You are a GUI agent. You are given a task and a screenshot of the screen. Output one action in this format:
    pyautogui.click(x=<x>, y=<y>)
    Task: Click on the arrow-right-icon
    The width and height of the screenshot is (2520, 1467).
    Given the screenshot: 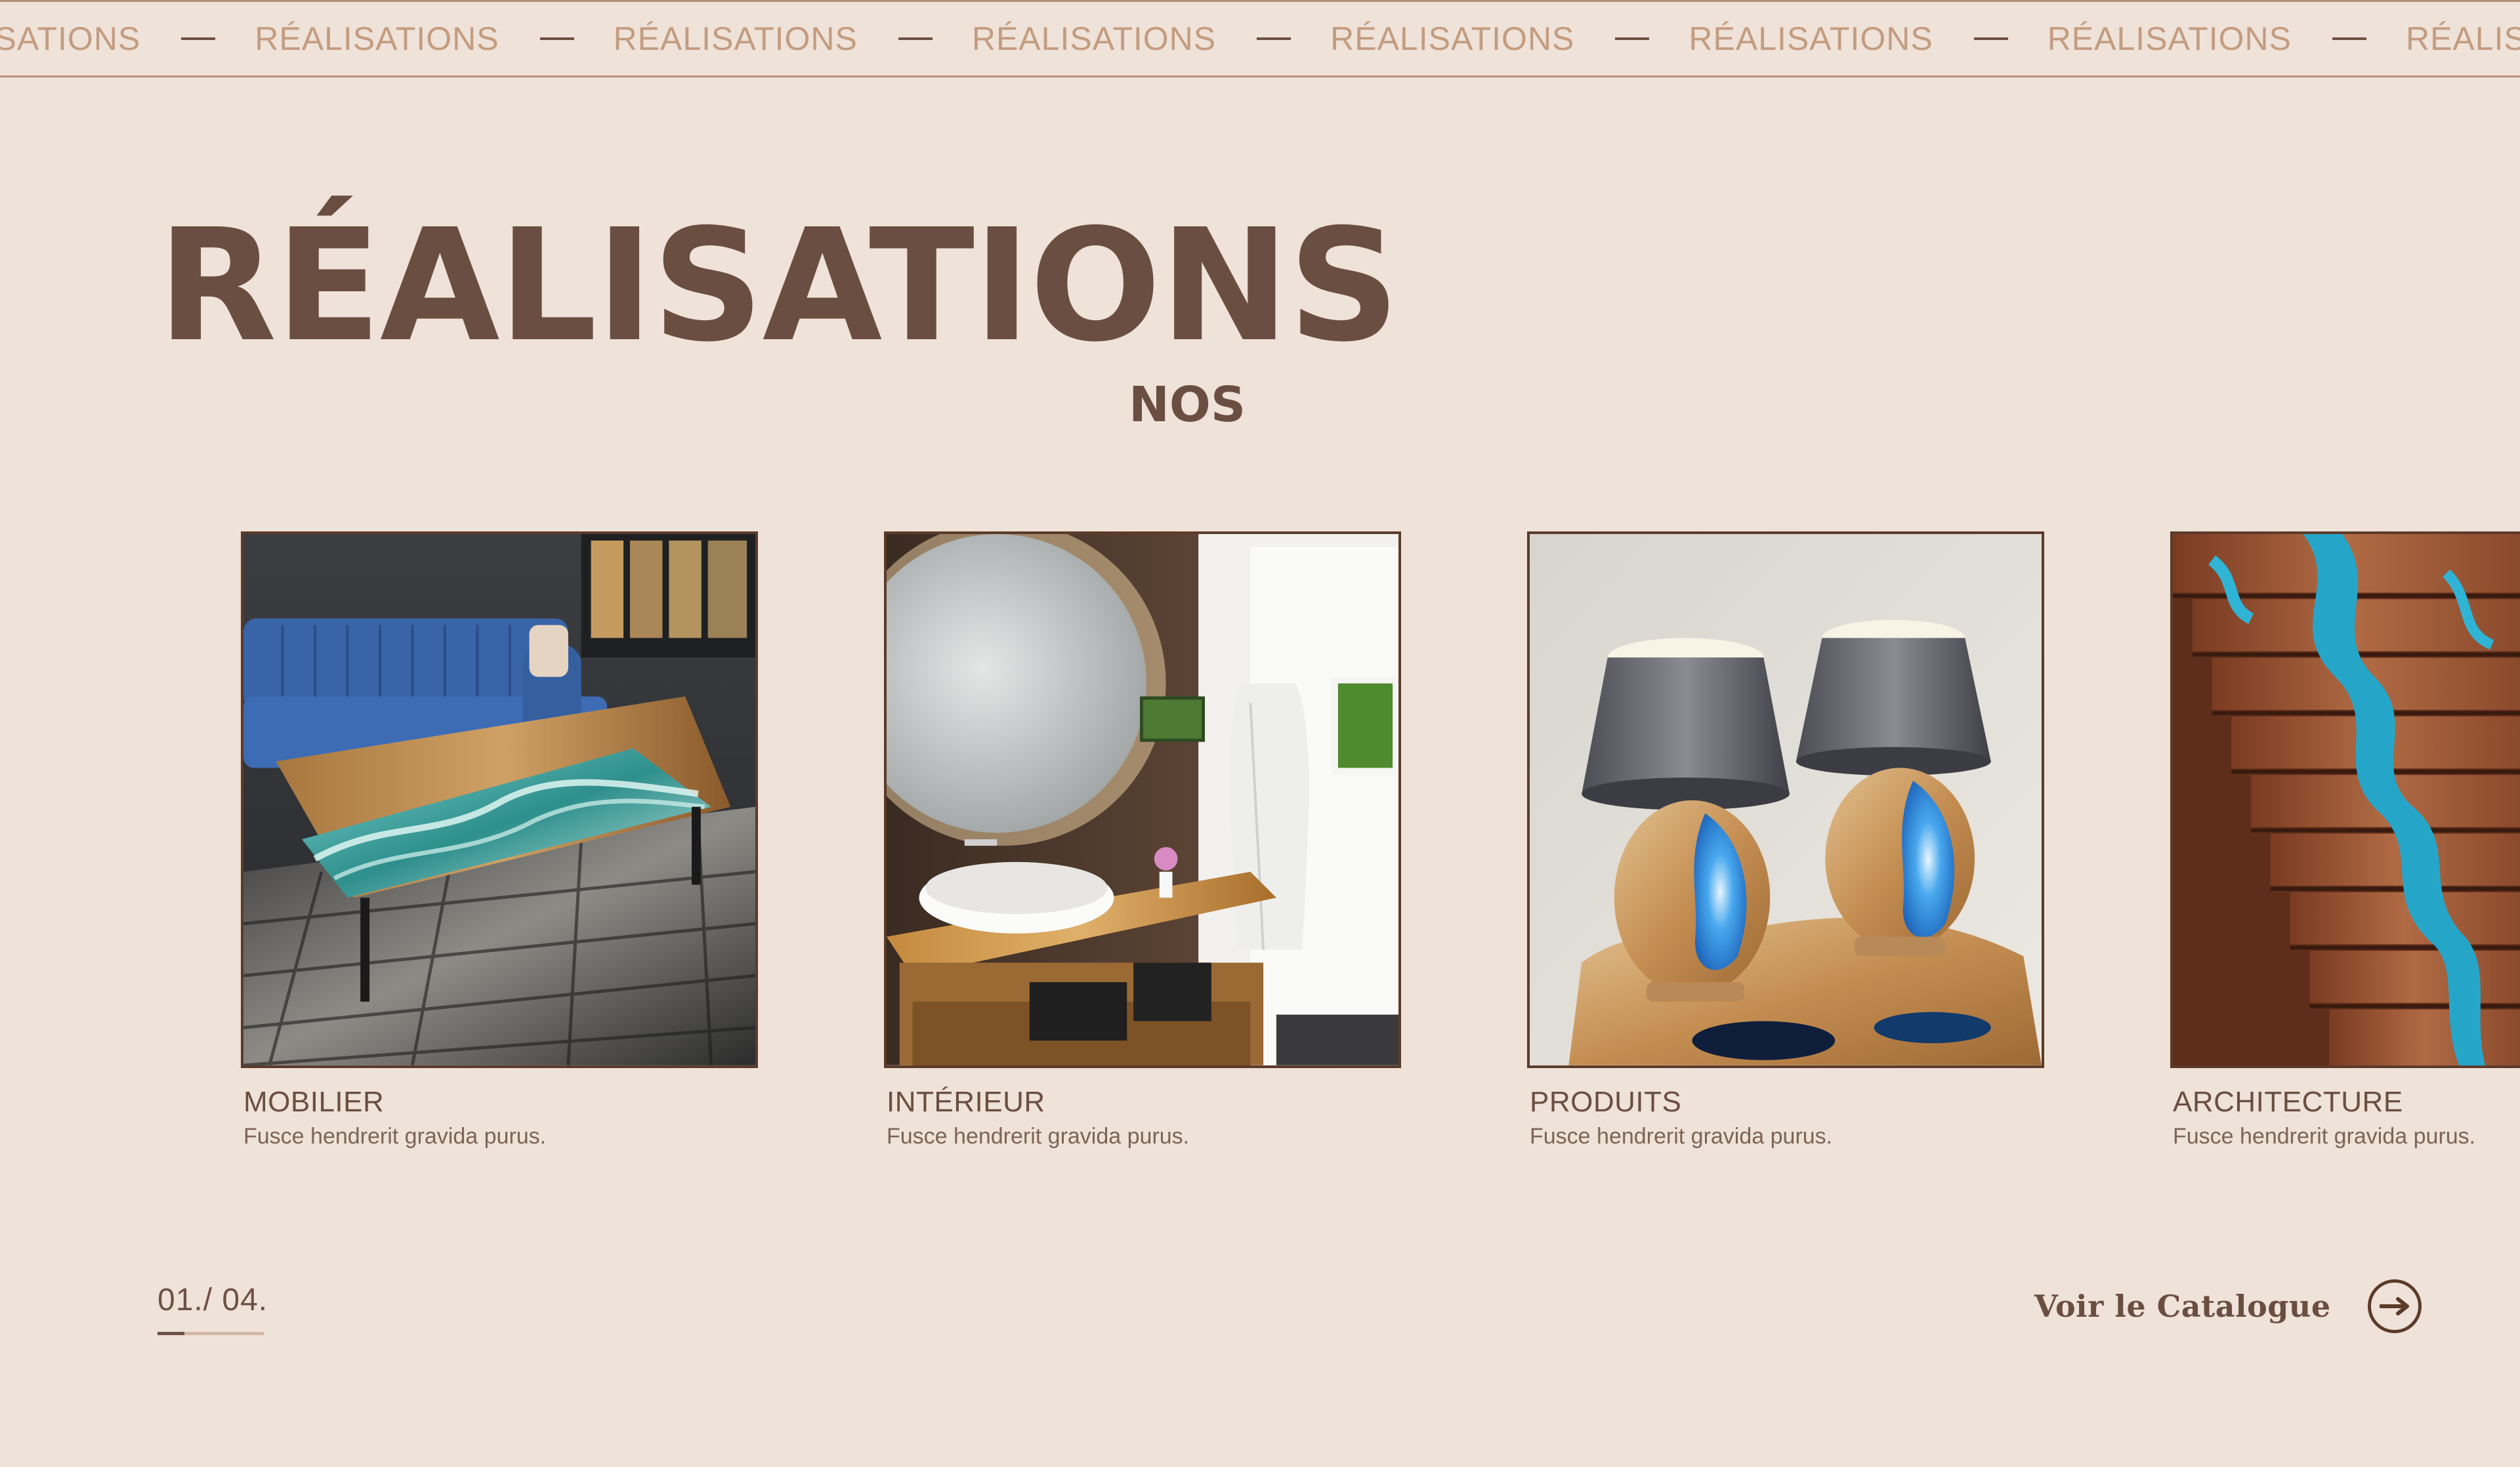 What is the action you would take?
    pyautogui.click(x=2394, y=1306)
    